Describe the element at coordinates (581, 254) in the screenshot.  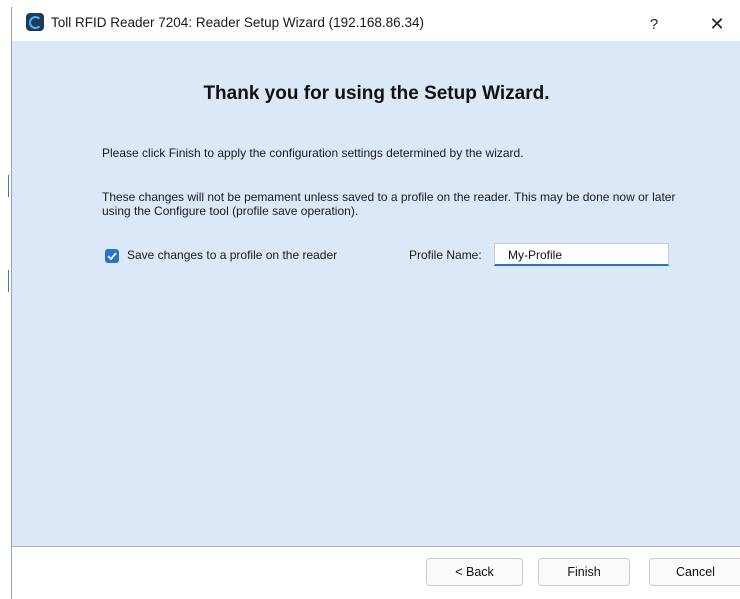
I see `profile-name-input` at that location.